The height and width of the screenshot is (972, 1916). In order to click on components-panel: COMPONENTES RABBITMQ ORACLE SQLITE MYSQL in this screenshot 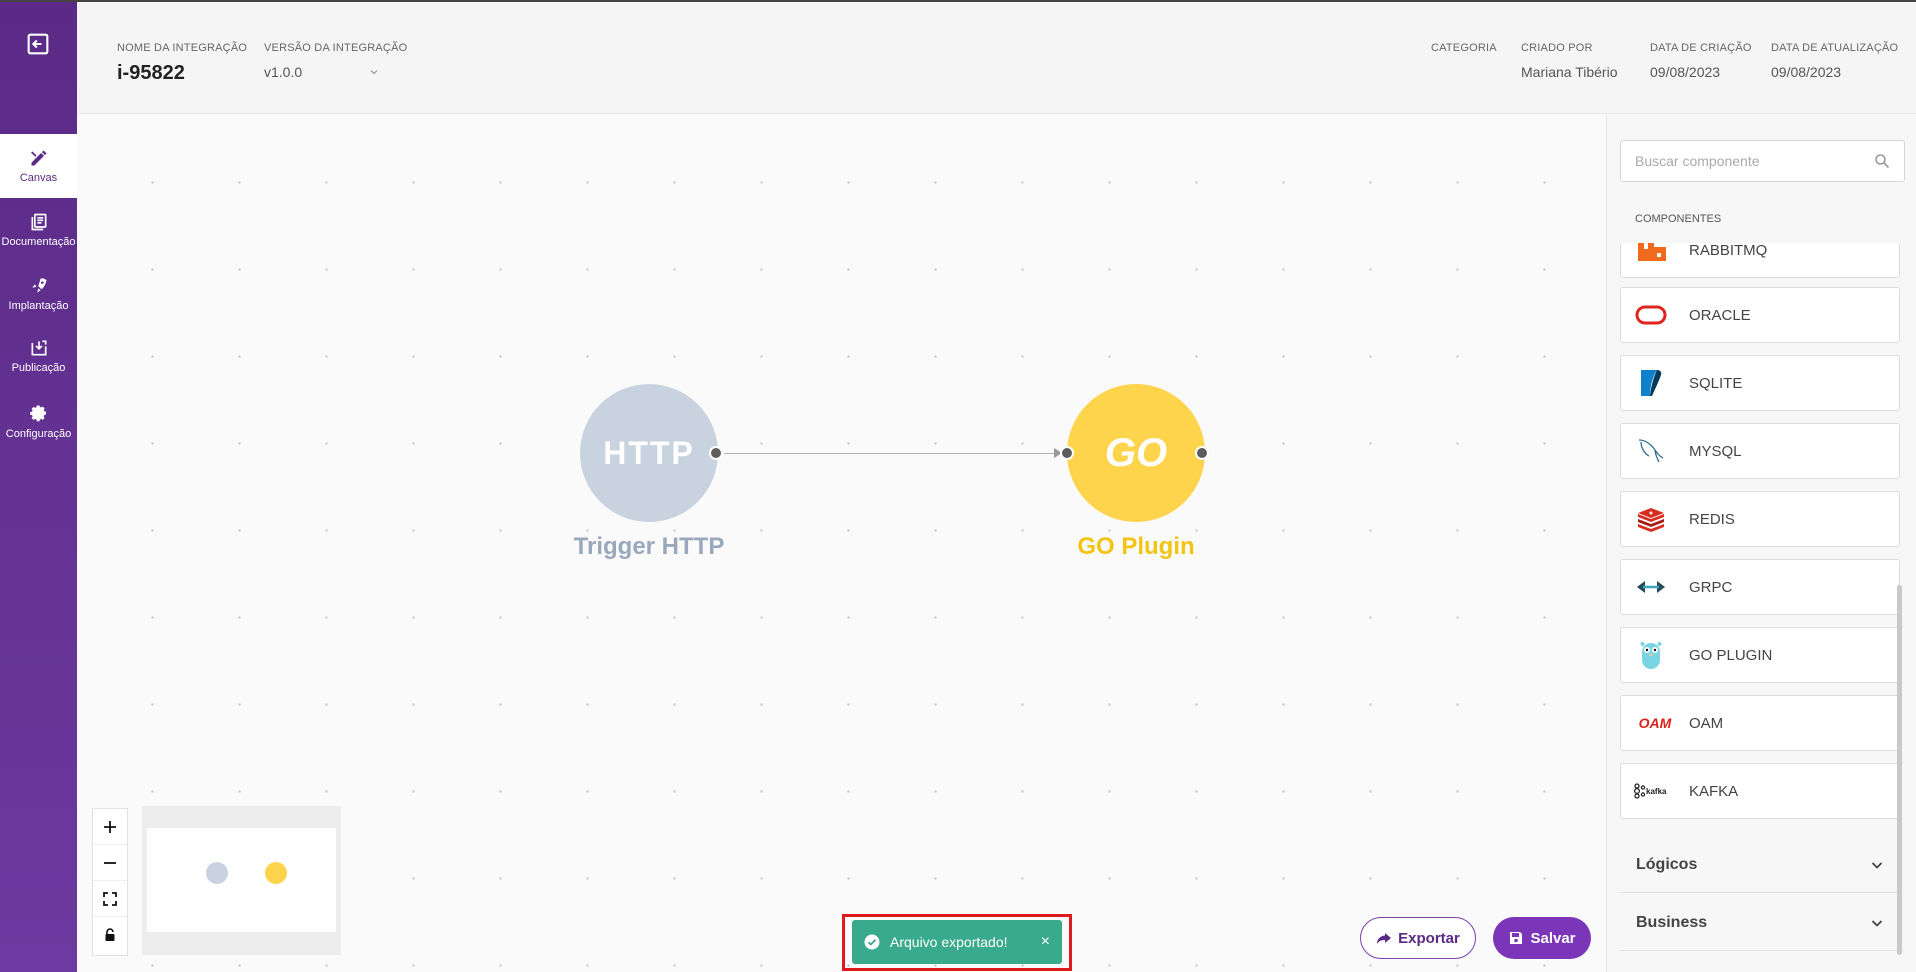, I will do `click(1761, 543)`.